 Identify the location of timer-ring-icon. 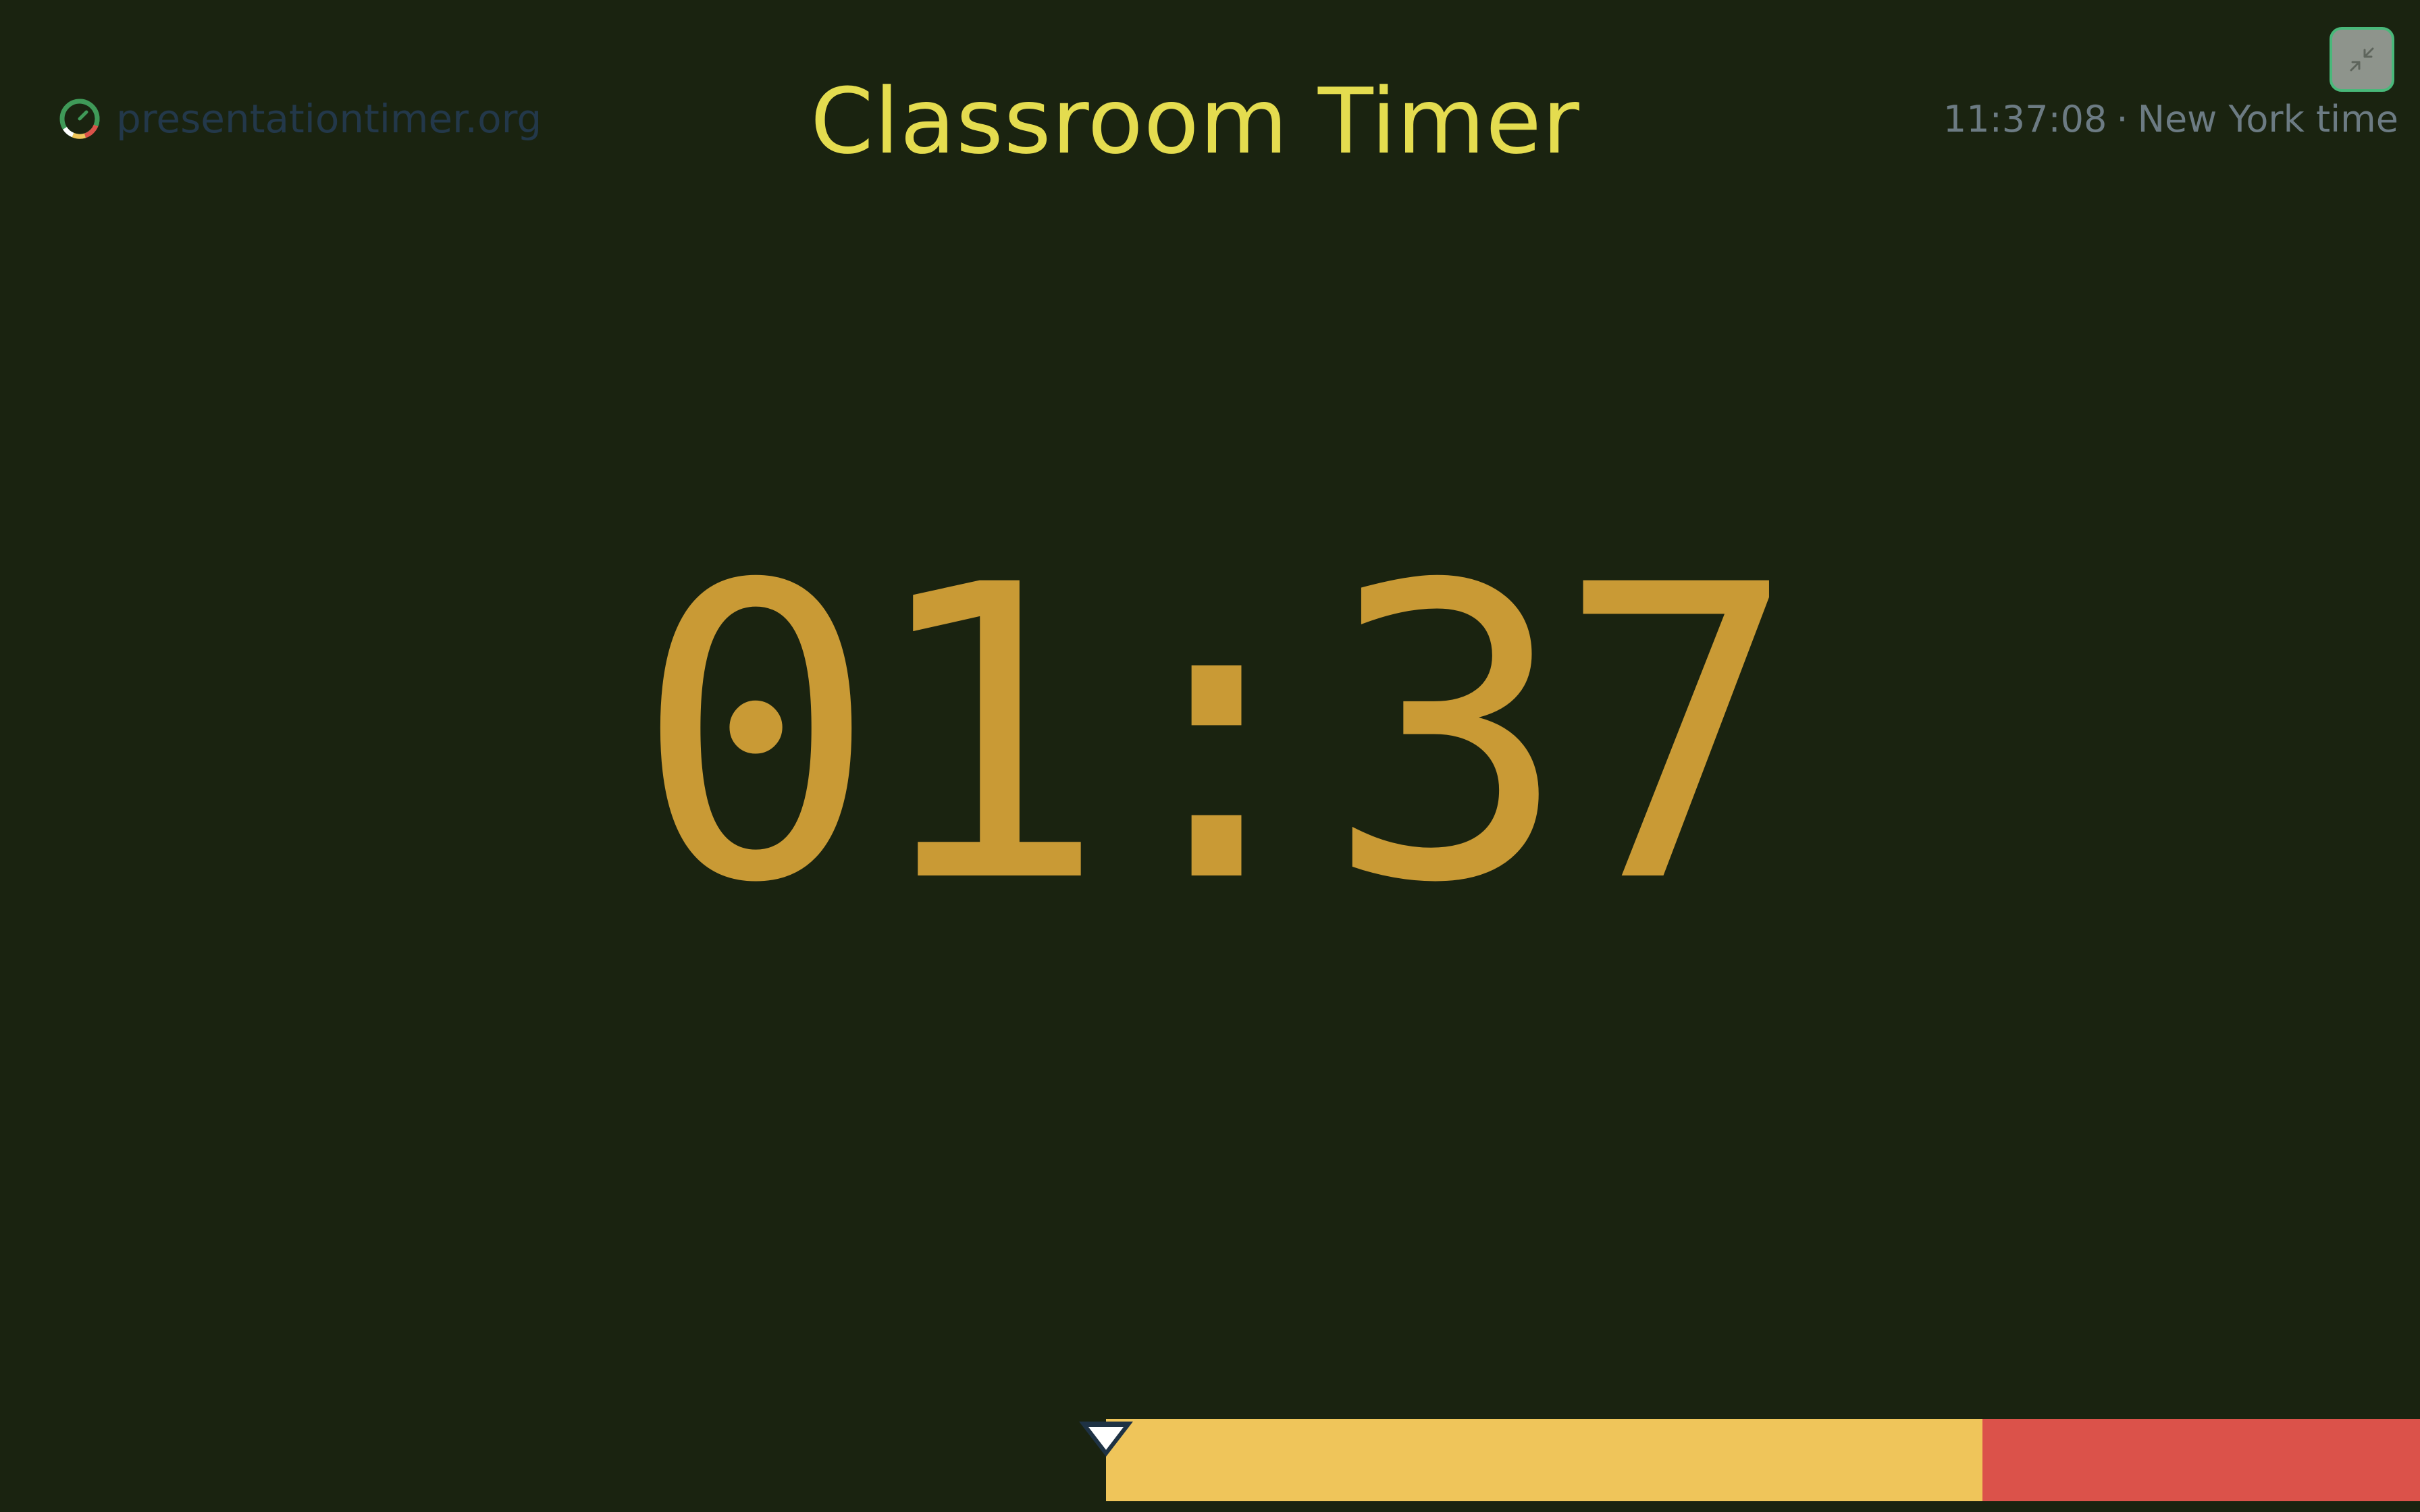
(79, 119).